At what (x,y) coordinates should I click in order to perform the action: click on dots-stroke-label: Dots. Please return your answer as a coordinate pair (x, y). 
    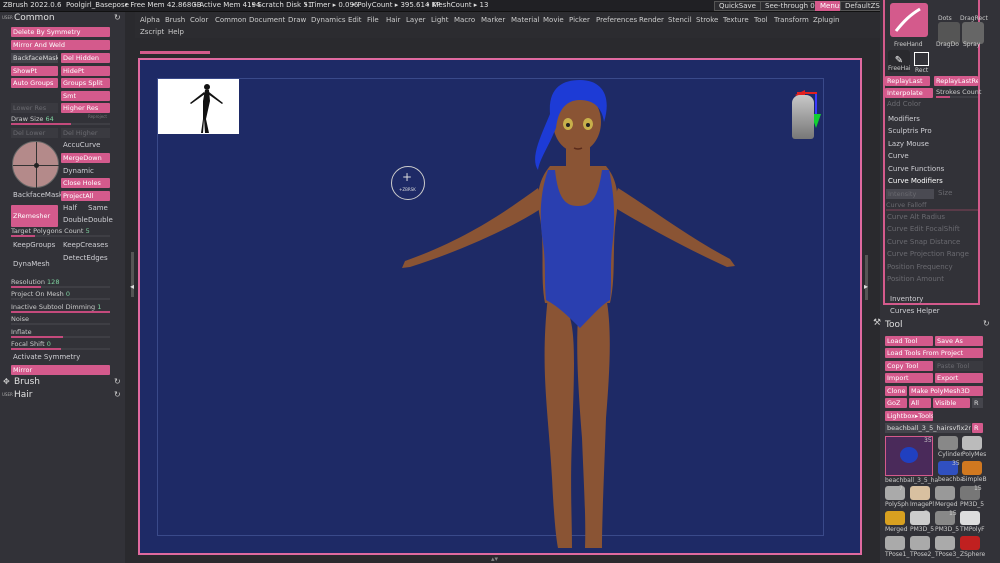
    Looking at the image, I should click on (945, 18).